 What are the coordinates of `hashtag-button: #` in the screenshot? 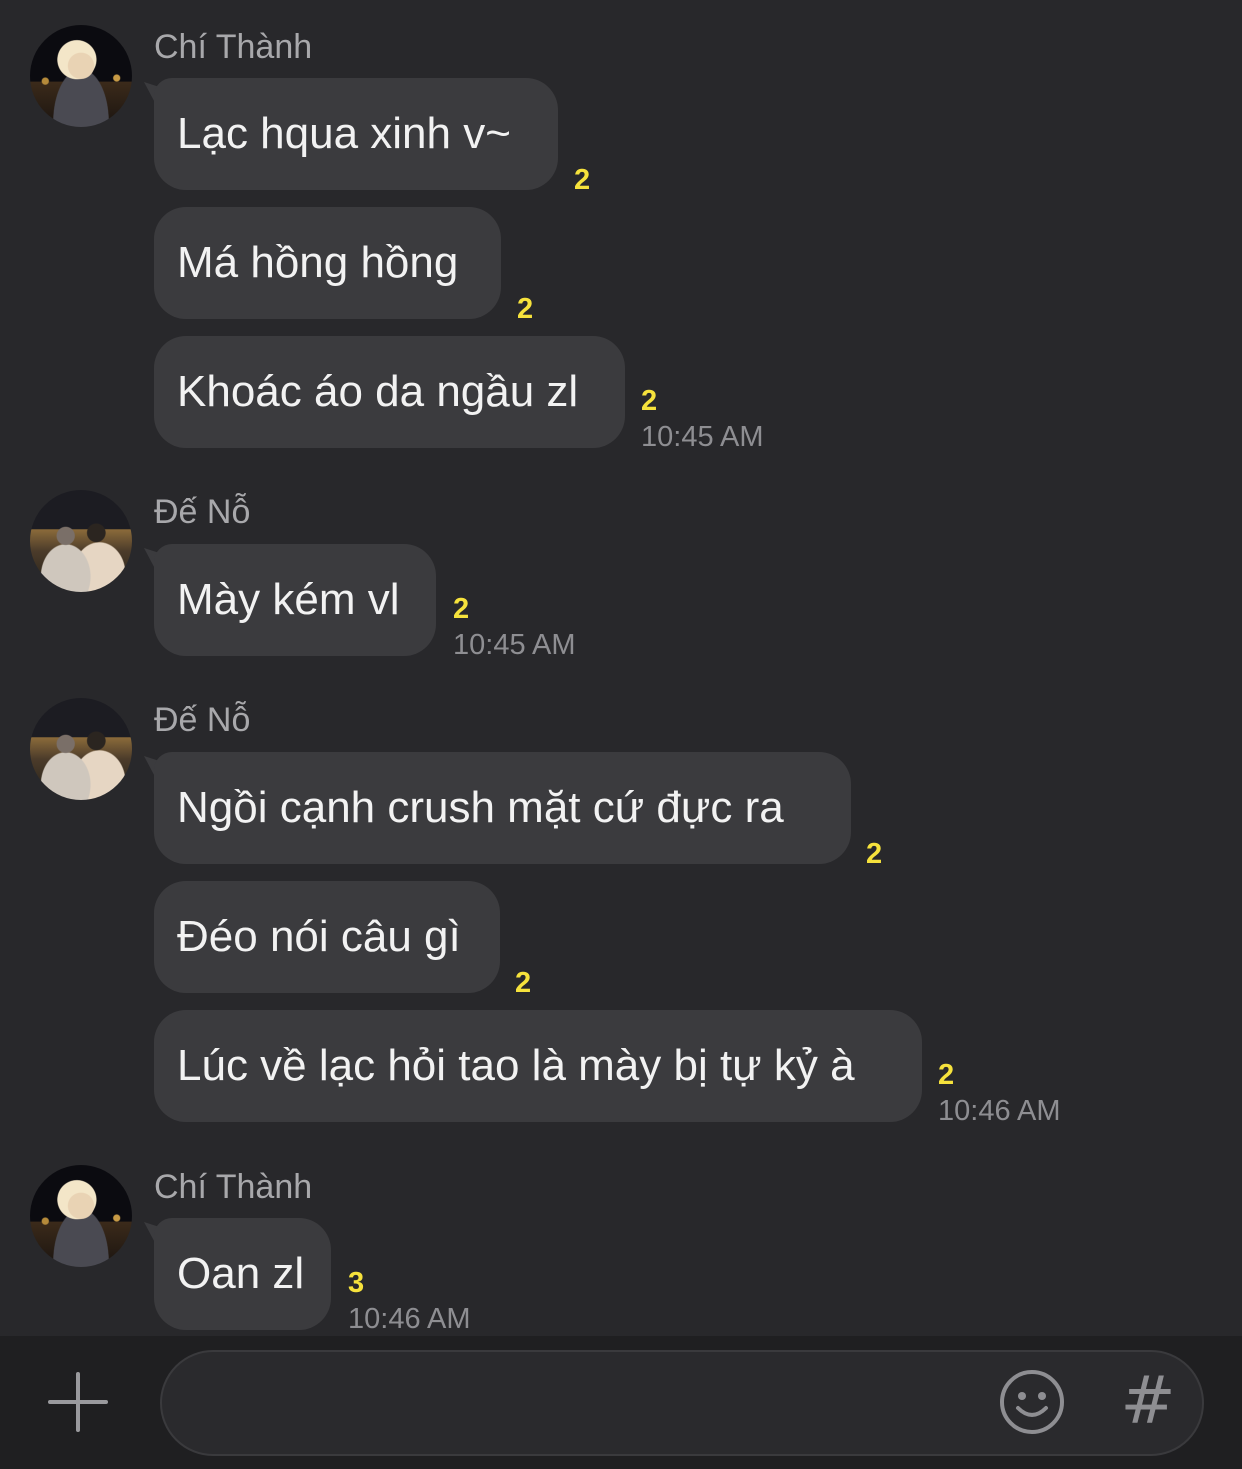 It's located at (1148, 1401).